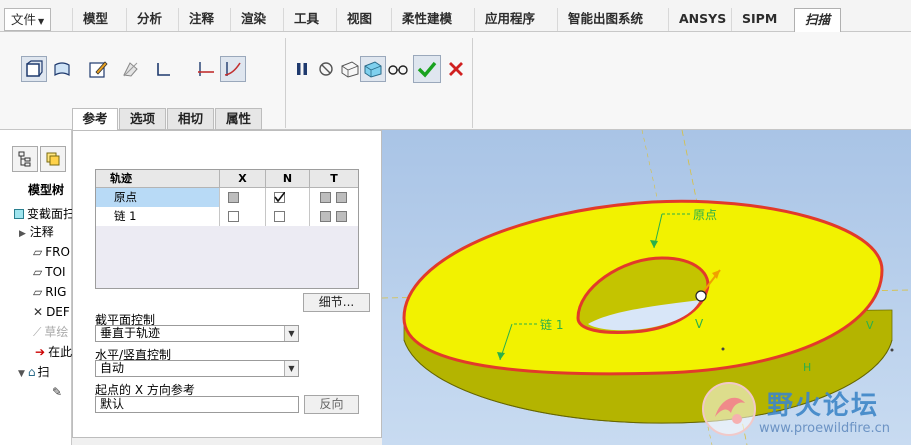 The height and width of the screenshot is (445, 911). I want to click on sketch-icon, so click(98, 69).